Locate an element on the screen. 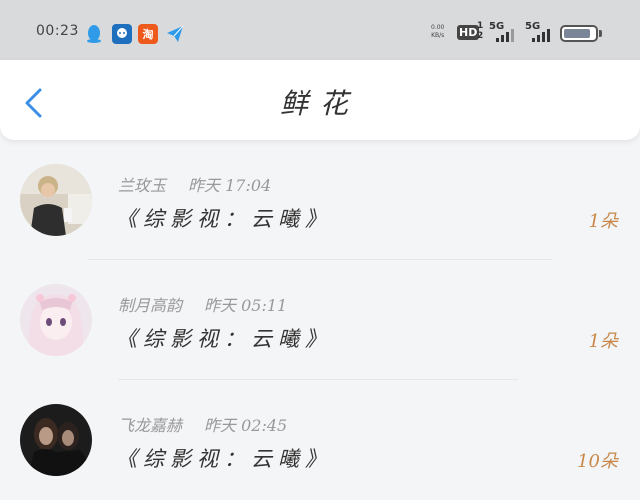 The width and height of the screenshot is (640, 500). sender-meta: 制月高韵 昨天 05:11 is located at coordinates (202, 304).